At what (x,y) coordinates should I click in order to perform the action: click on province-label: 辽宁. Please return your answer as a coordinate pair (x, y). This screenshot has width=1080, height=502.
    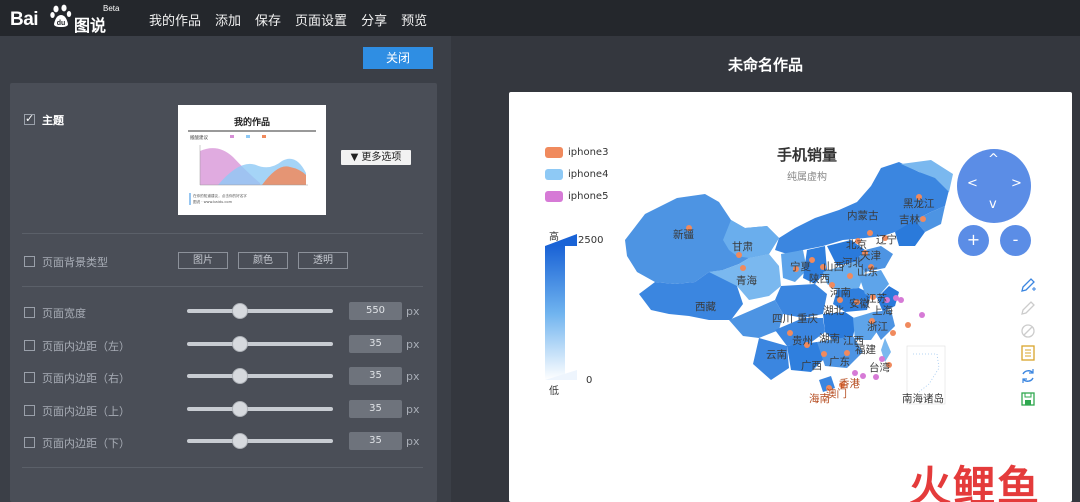
    Looking at the image, I should click on (886, 240).